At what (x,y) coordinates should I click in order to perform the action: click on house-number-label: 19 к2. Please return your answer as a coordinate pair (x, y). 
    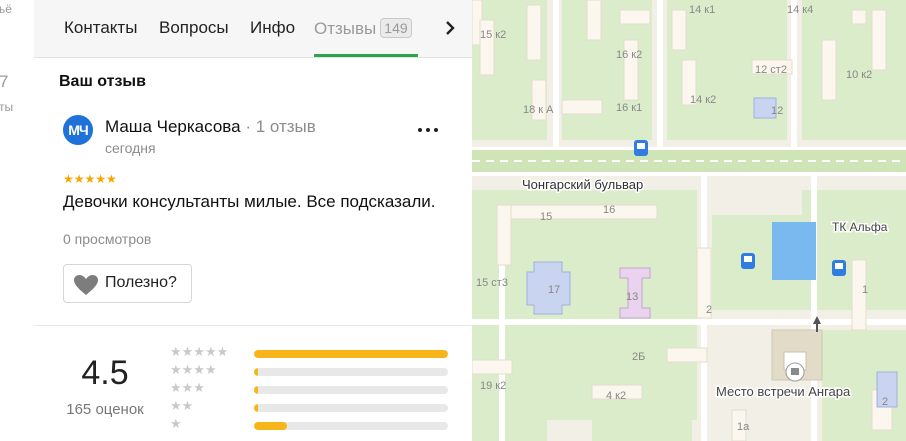
    Looking at the image, I should click on (493, 386).